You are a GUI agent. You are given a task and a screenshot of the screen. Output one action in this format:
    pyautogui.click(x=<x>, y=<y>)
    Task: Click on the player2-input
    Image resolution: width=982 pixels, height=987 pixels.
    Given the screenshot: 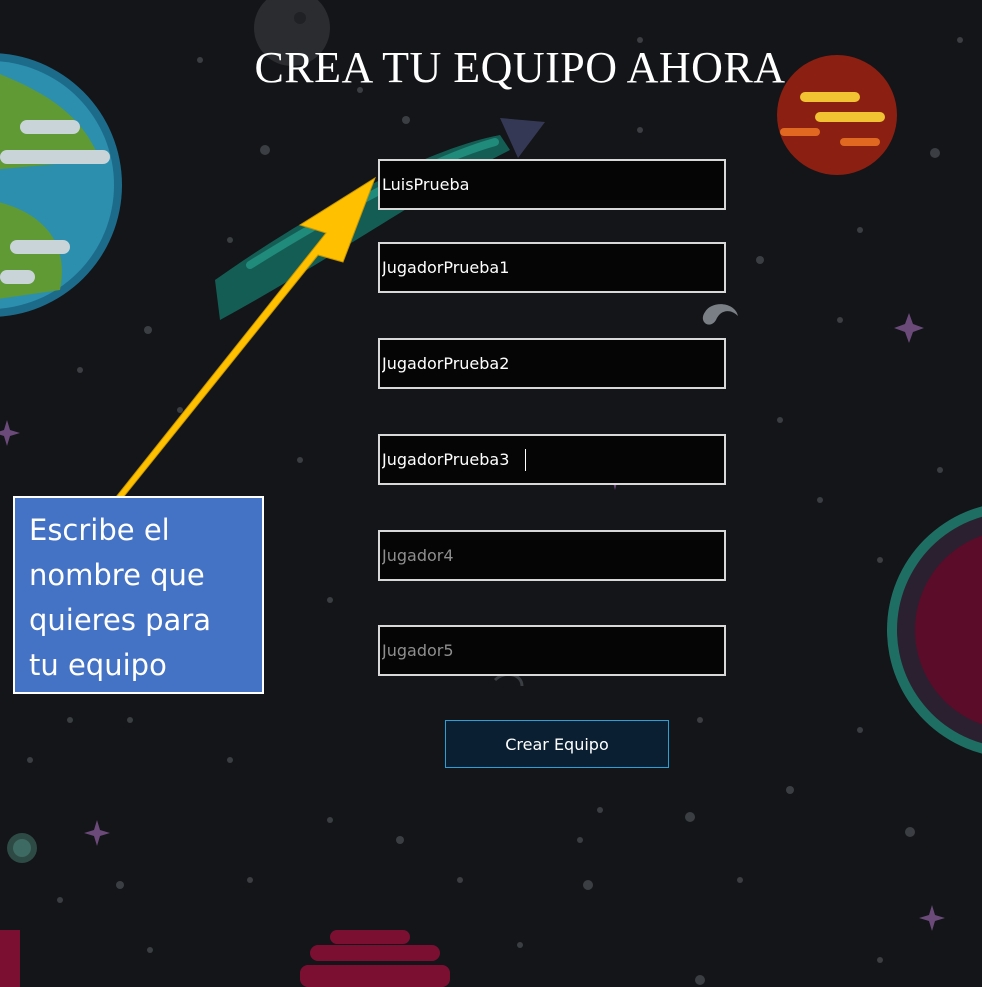 What is the action you would take?
    pyautogui.click(x=552, y=363)
    